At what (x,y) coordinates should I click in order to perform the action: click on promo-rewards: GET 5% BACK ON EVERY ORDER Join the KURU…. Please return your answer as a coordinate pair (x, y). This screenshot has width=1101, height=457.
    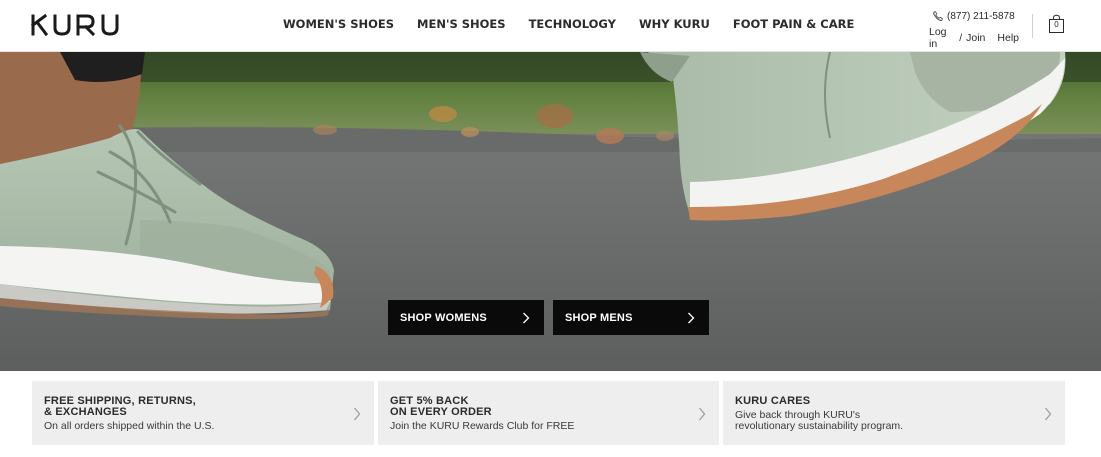
    Looking at the image, I should click on (548, 413).